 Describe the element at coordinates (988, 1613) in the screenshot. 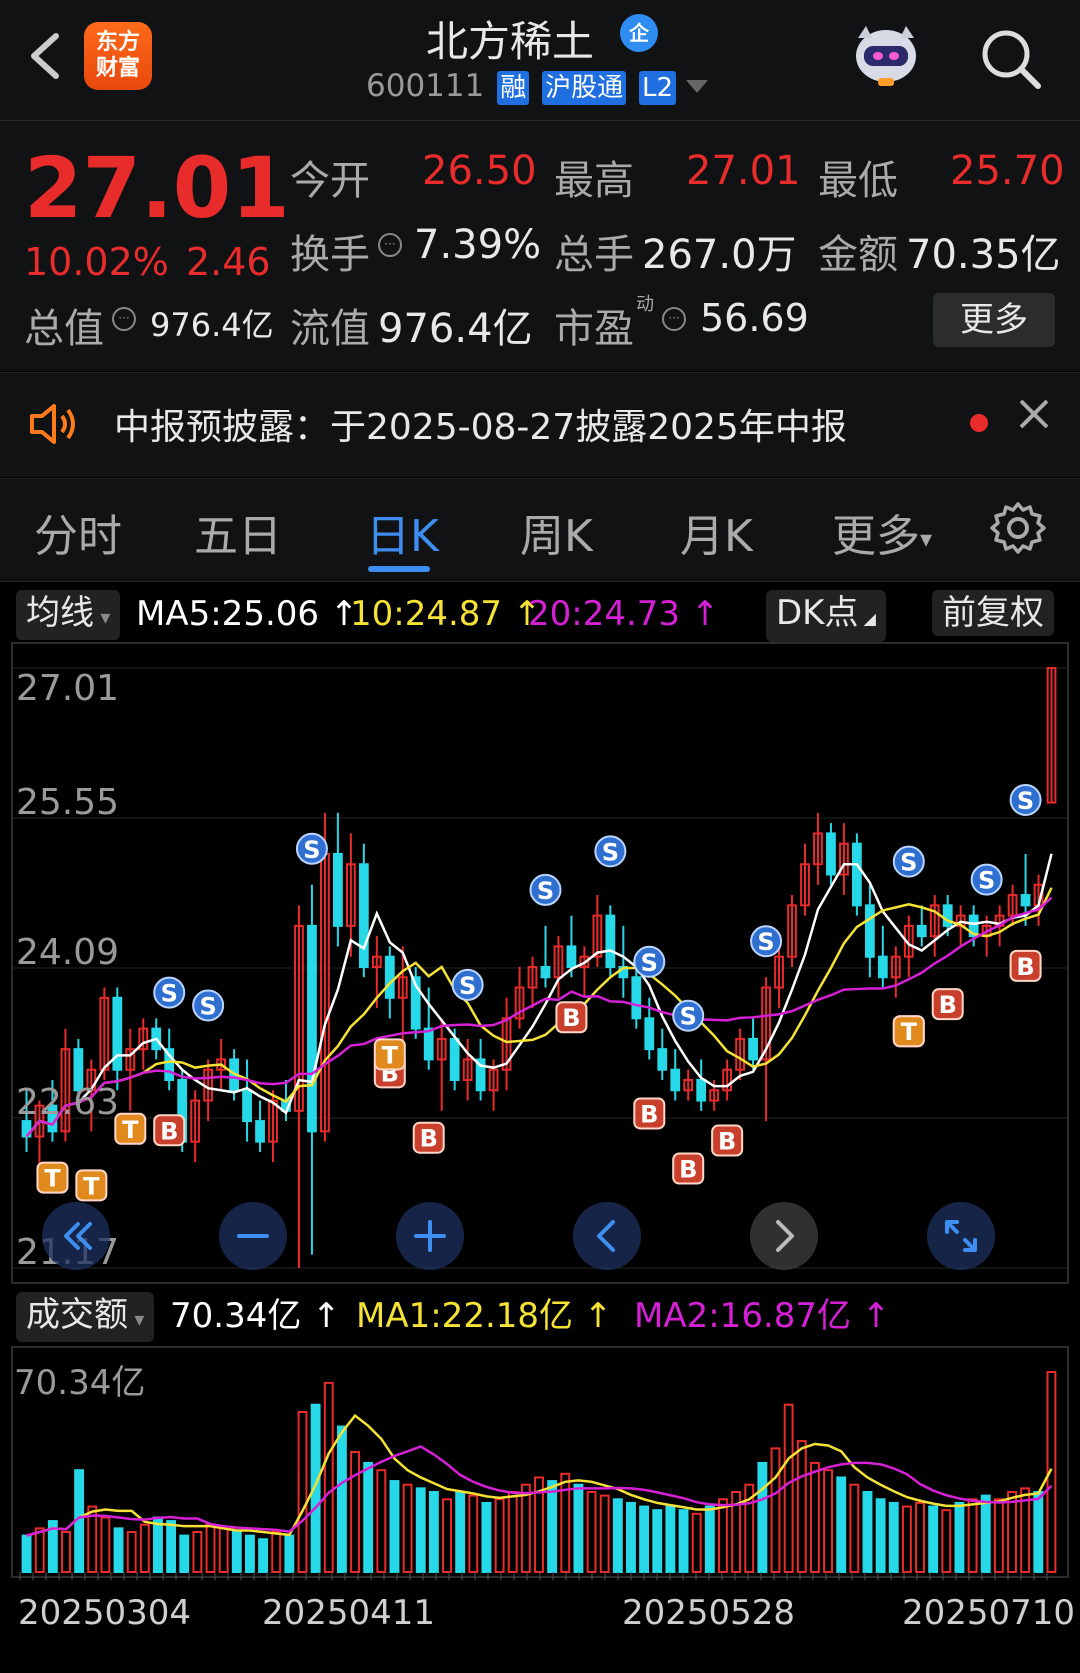

I see `x-tick-label: 20250710` at that location.